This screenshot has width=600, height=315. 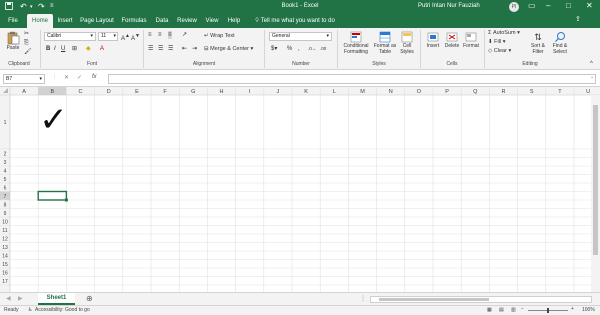 I want to click on decrease-font-icon: A▼, so click(x=135, y=37).